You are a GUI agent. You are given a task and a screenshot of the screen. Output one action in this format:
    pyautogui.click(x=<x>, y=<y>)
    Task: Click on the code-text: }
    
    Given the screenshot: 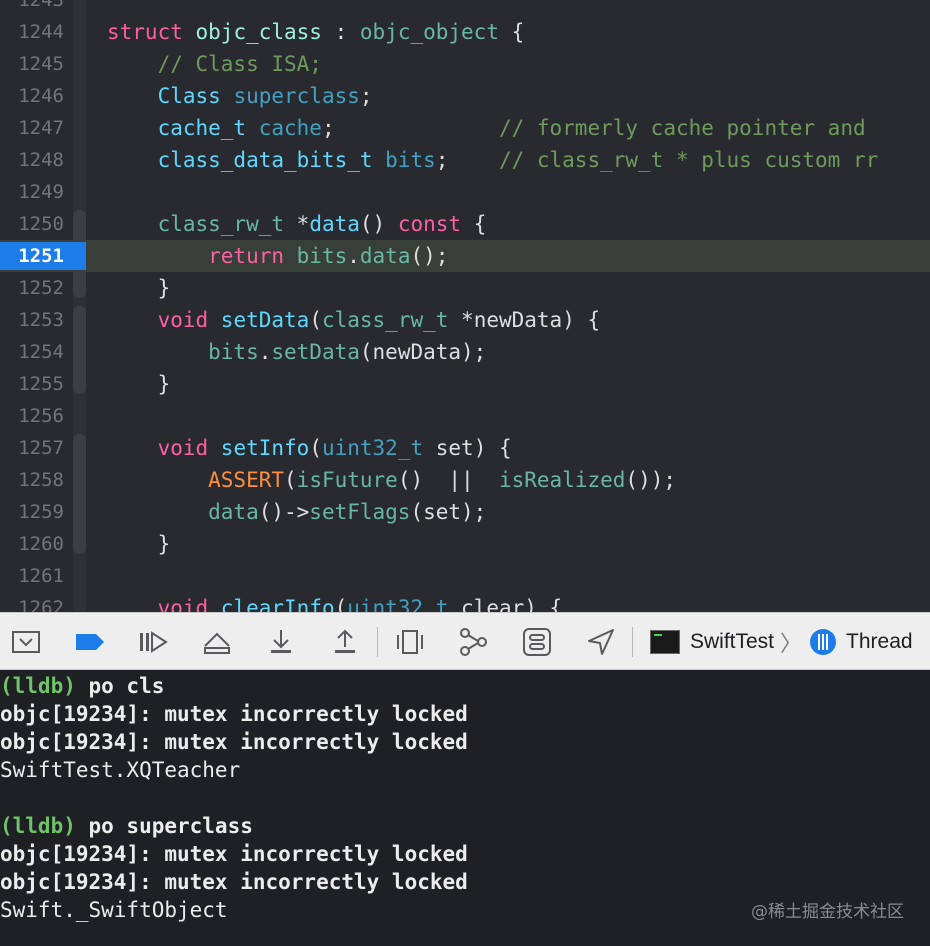 What is the action you would take?
    pyautogui.click(x=139, y=384)
    